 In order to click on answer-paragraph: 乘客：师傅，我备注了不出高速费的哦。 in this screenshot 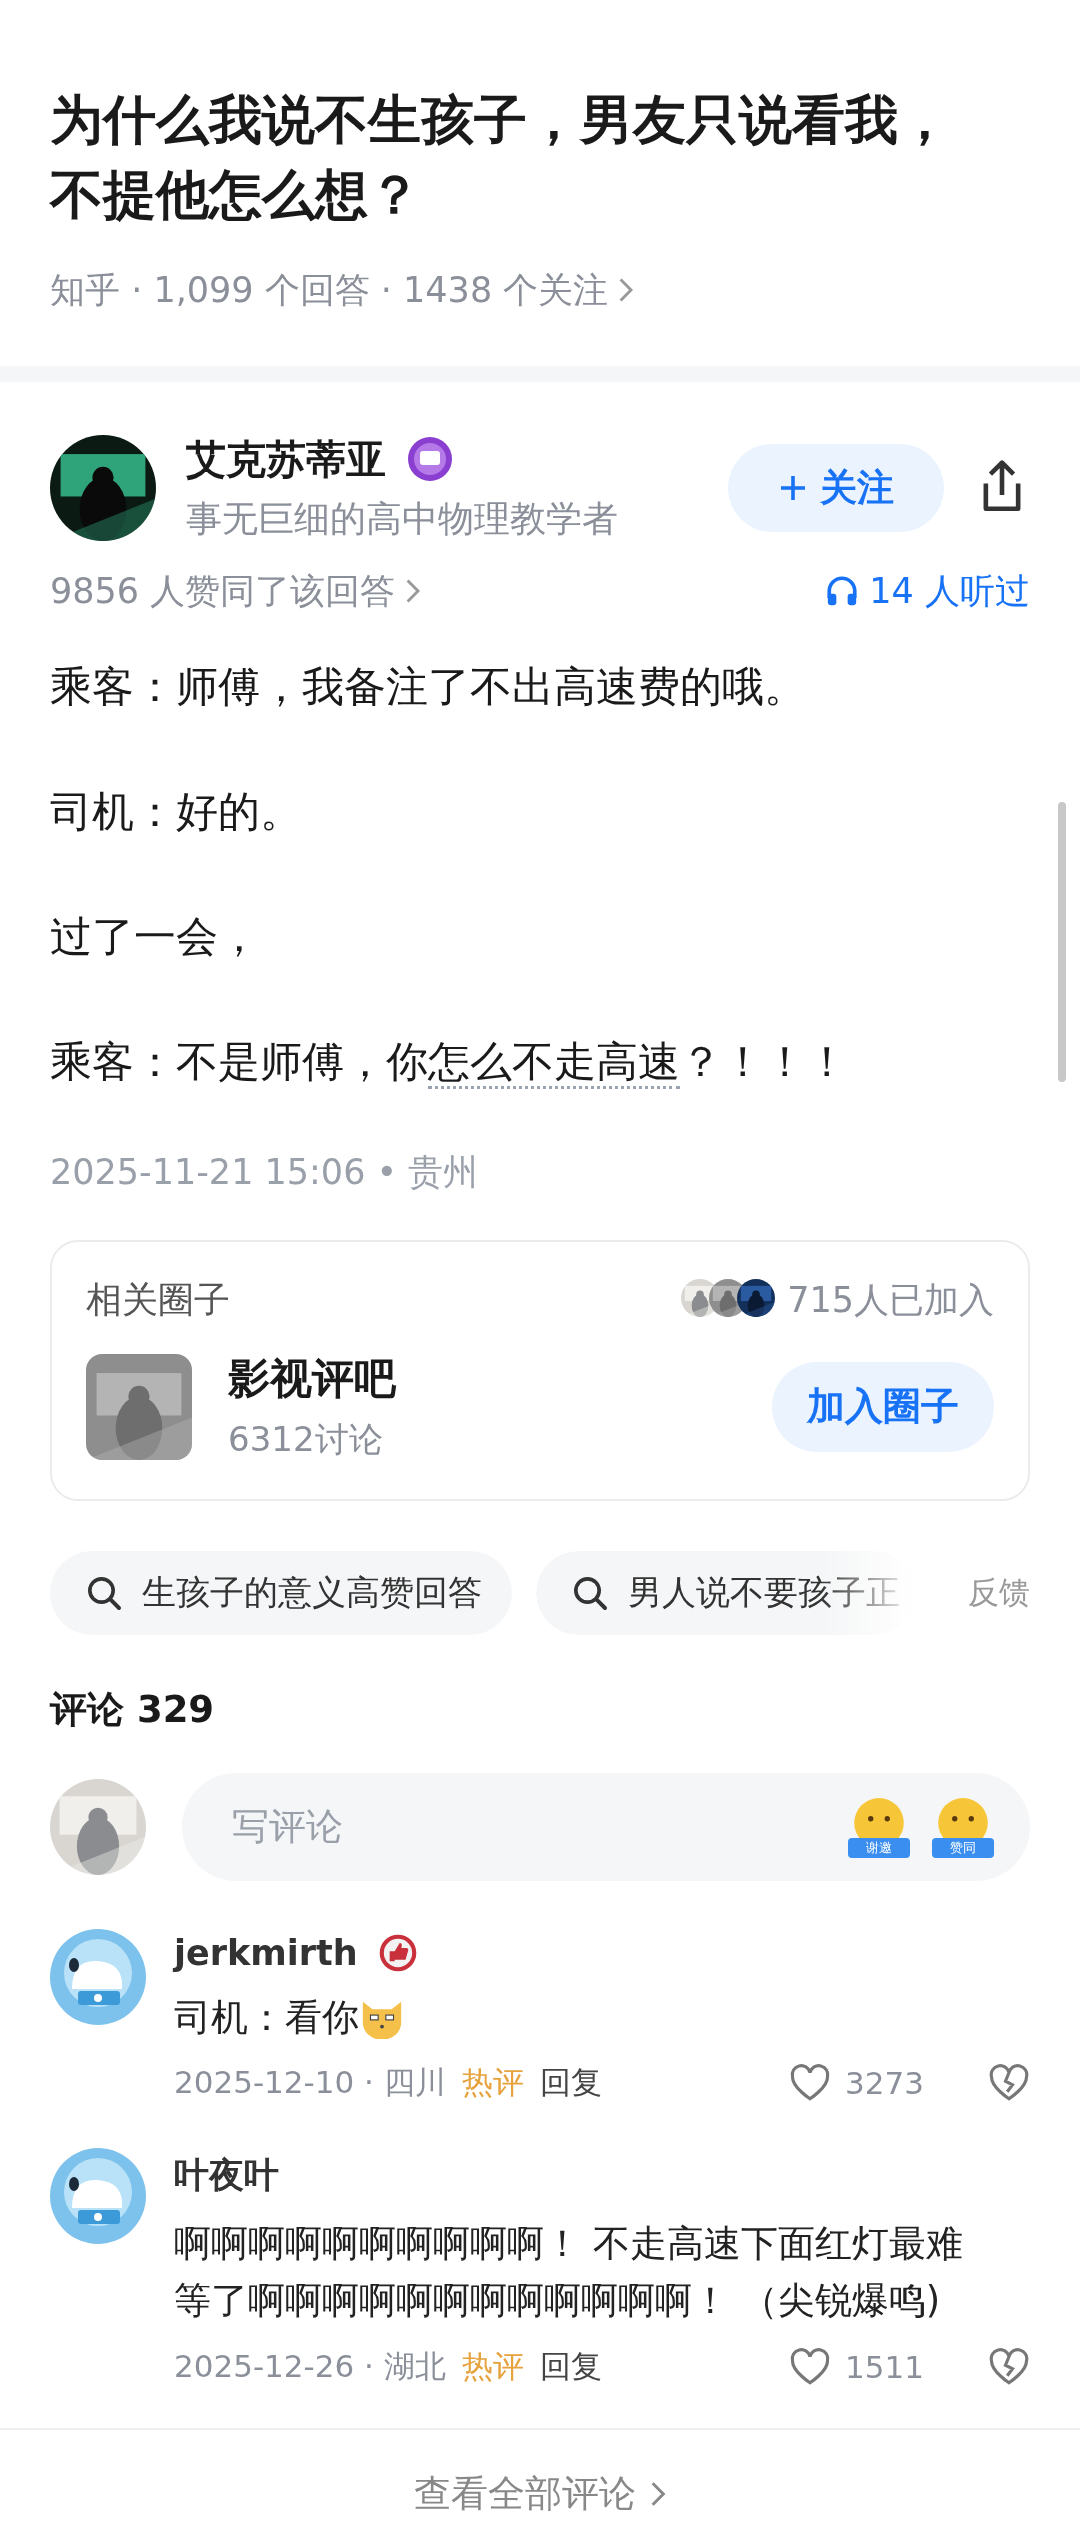, I will do `click(428, 686)`.